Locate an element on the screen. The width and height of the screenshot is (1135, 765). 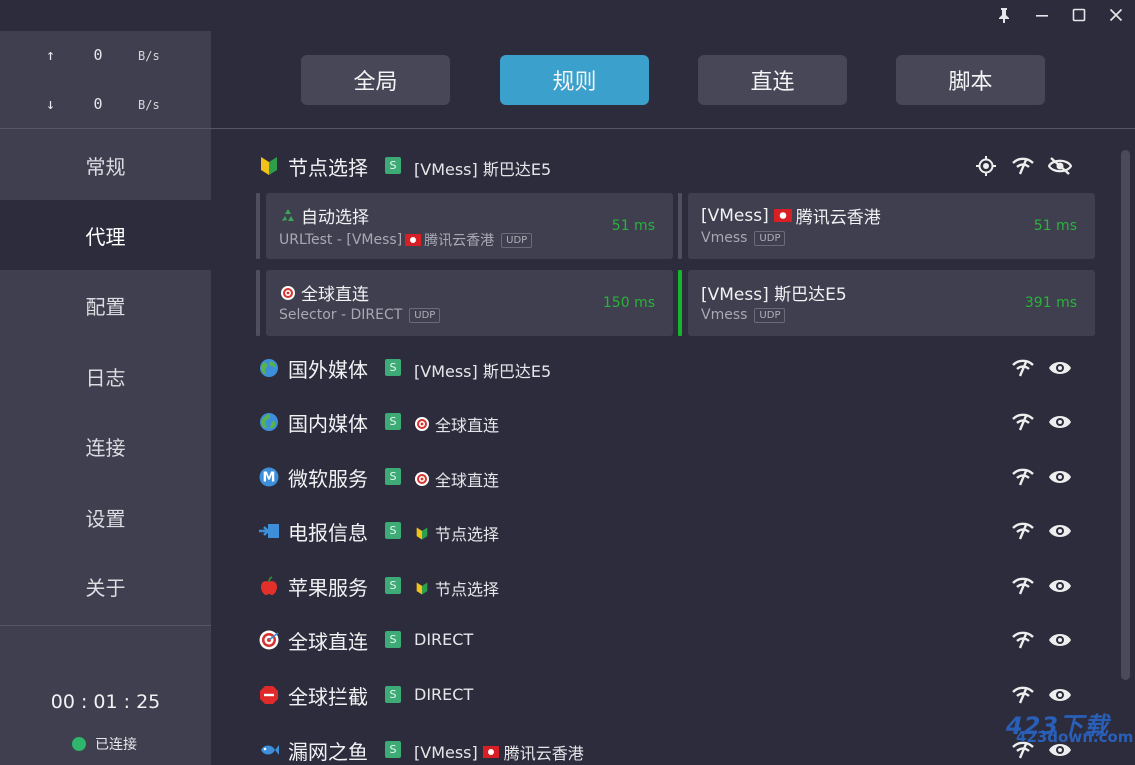
proxy-card: 全球直连 Selector - DIRECT UDP 150 ms is located at coordinates (464, 303).